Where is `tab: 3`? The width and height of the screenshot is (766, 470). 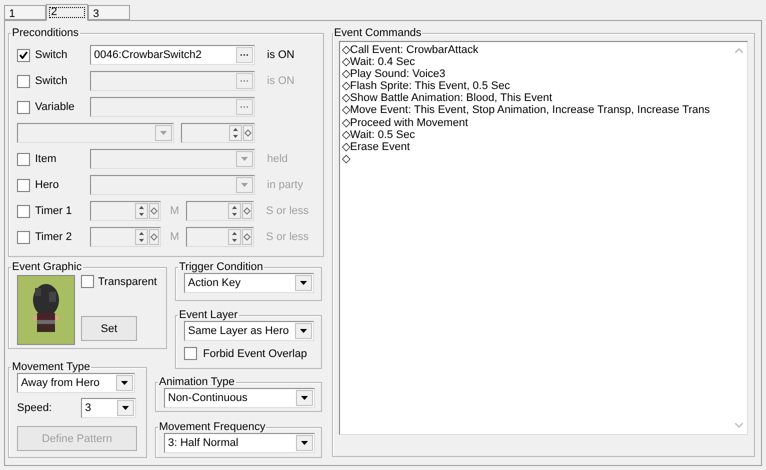 tab: 3 is located at coordinates (109, 12).